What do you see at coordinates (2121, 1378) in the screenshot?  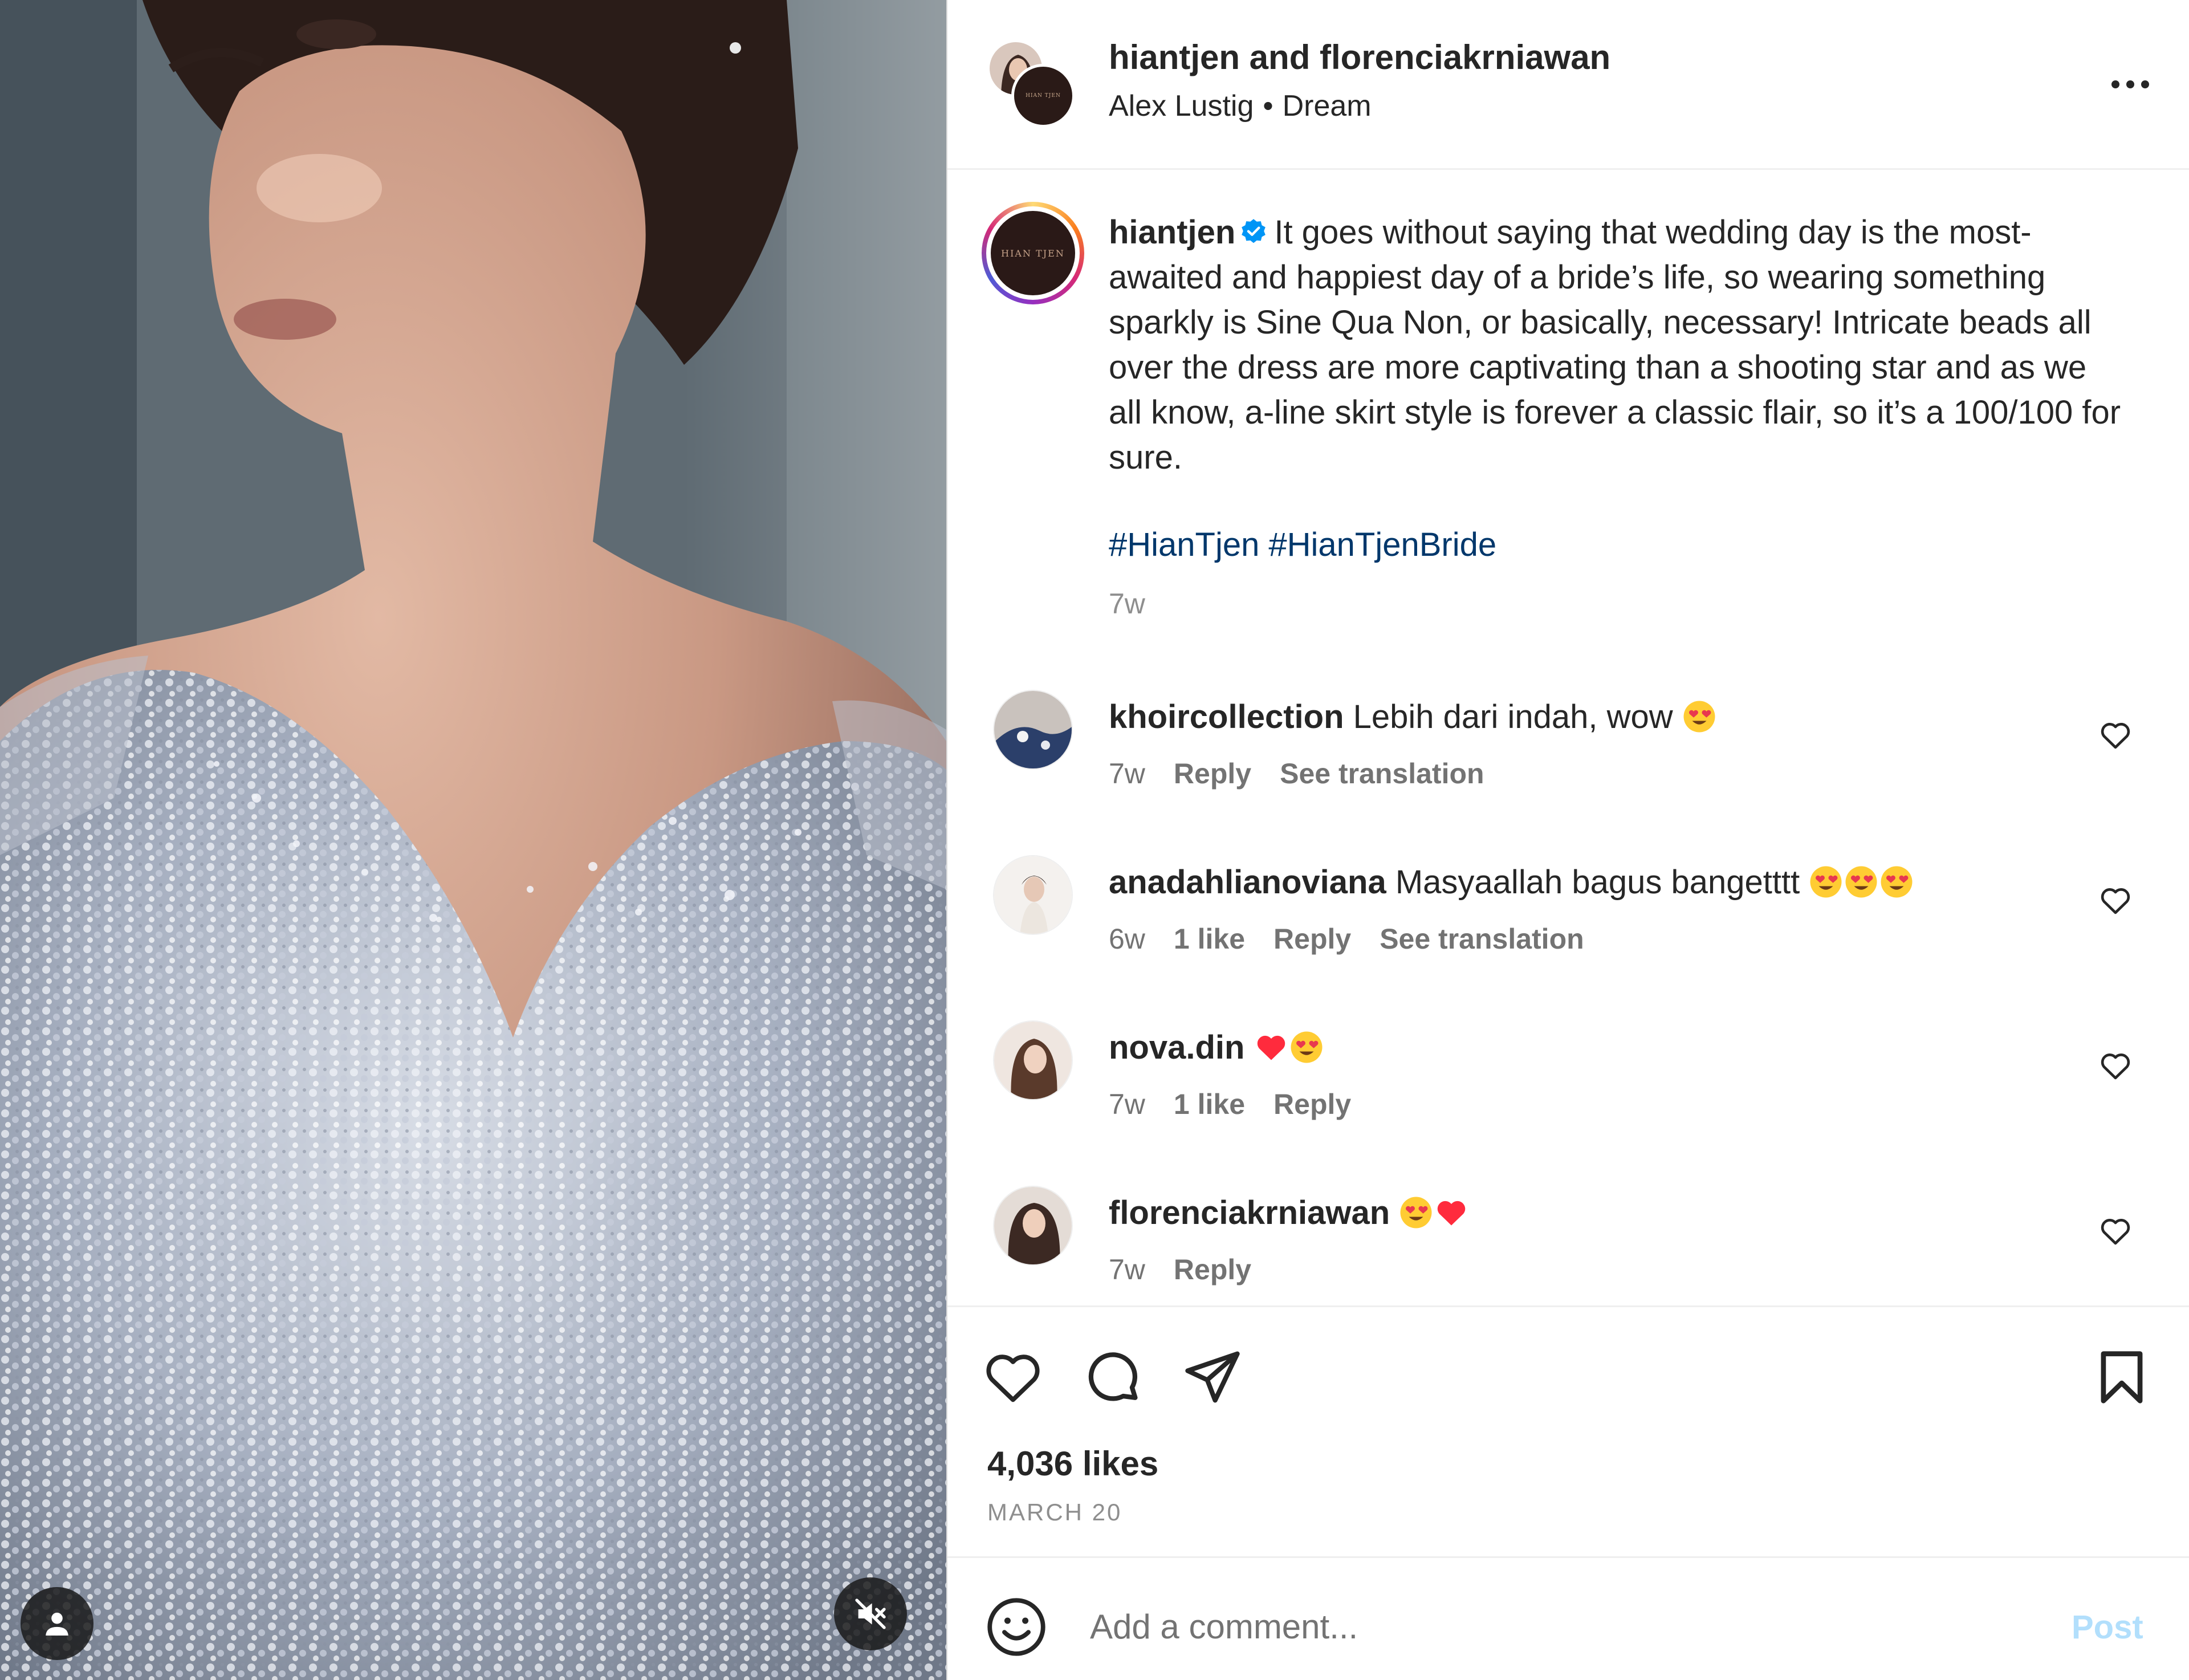 I see `bookmark-icon` at bounding box center [2121, 1378].